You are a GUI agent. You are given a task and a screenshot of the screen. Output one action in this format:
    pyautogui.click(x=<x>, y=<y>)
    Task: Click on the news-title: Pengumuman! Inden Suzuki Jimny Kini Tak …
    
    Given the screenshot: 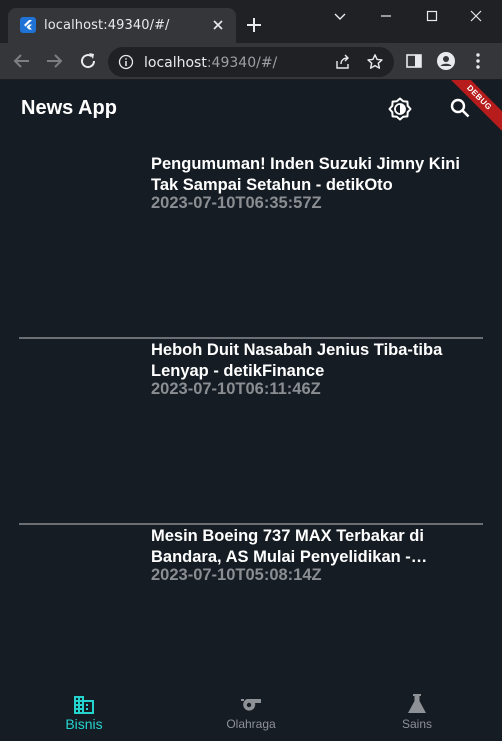 What is the action you would take?
    pyautogui.click(x=305, y=174)
    